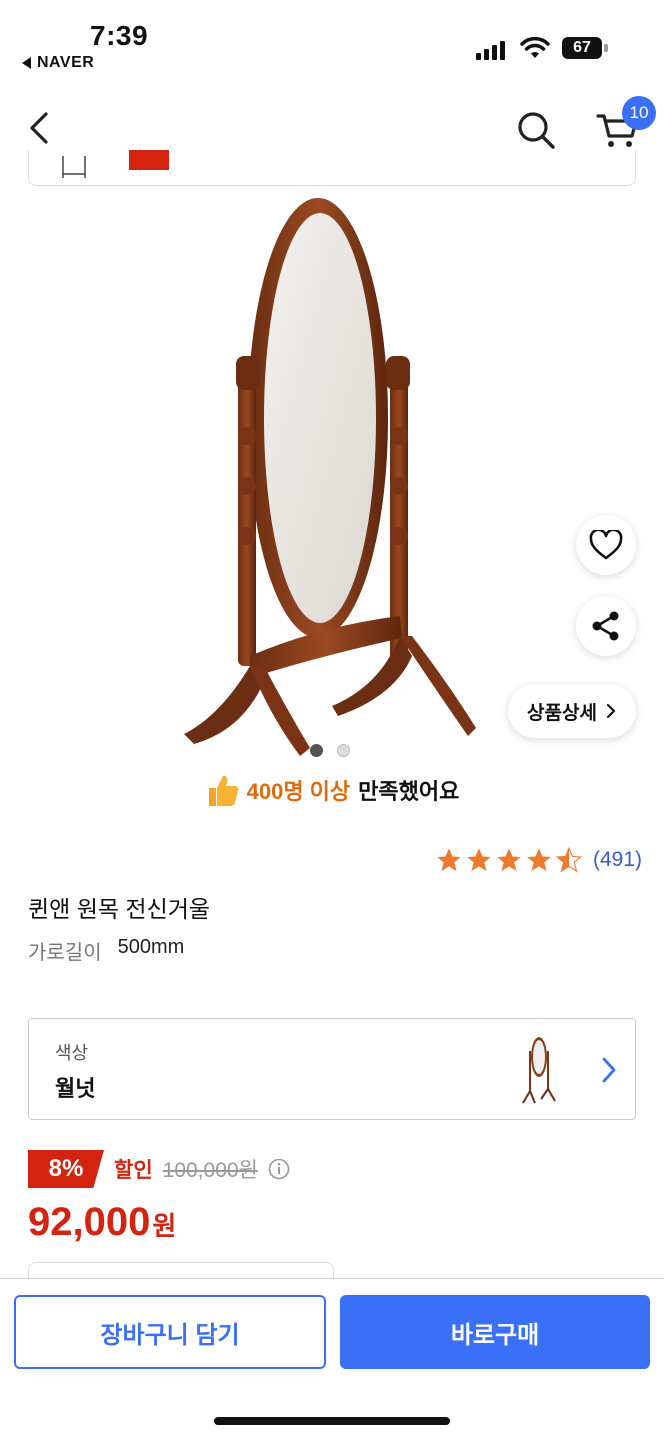 The height and width of the screenshot is (1440, 664). Describe the element at coordinates (170, 1332) in the screenshot. I see `add-to-cart-button: 장바구니 담기` at that location.